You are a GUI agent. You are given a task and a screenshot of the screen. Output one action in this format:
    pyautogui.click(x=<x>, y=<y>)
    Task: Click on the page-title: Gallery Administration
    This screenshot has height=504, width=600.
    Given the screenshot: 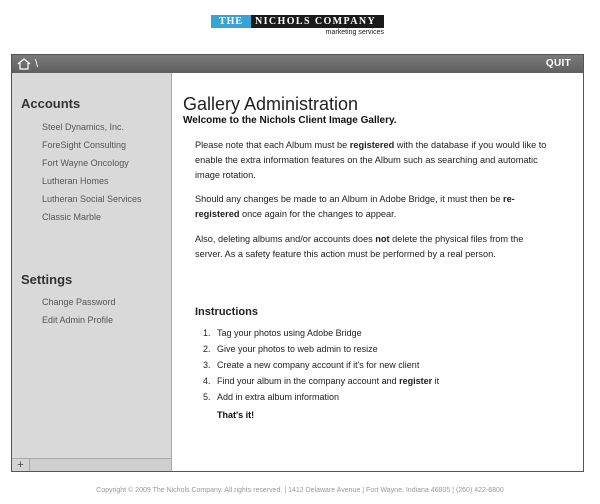 What is the action you would take?
    pyautogui.click(x=271, y=104)
    